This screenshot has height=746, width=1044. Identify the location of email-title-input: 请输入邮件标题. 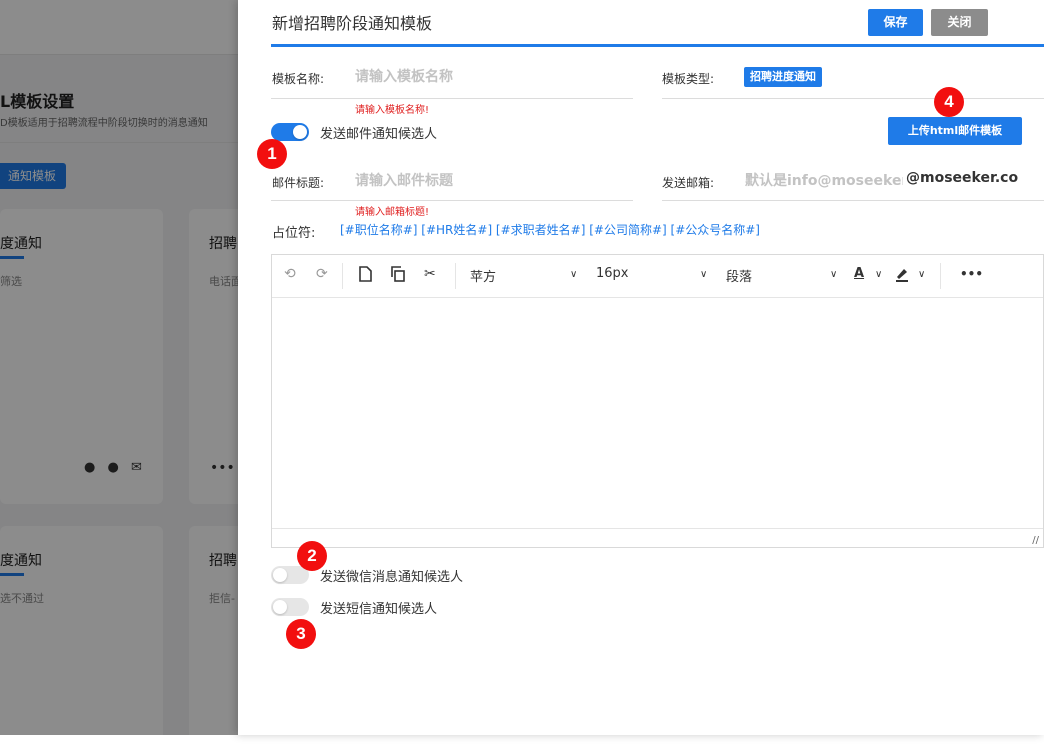
(404, 180).